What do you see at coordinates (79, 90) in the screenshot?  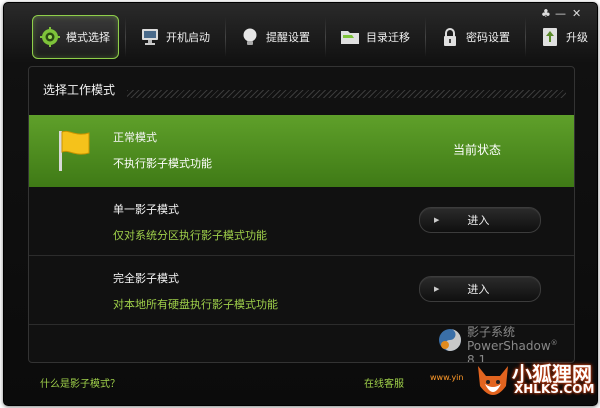 I see `panel-title: 选择工作模式` at bounding box center [79, 90].